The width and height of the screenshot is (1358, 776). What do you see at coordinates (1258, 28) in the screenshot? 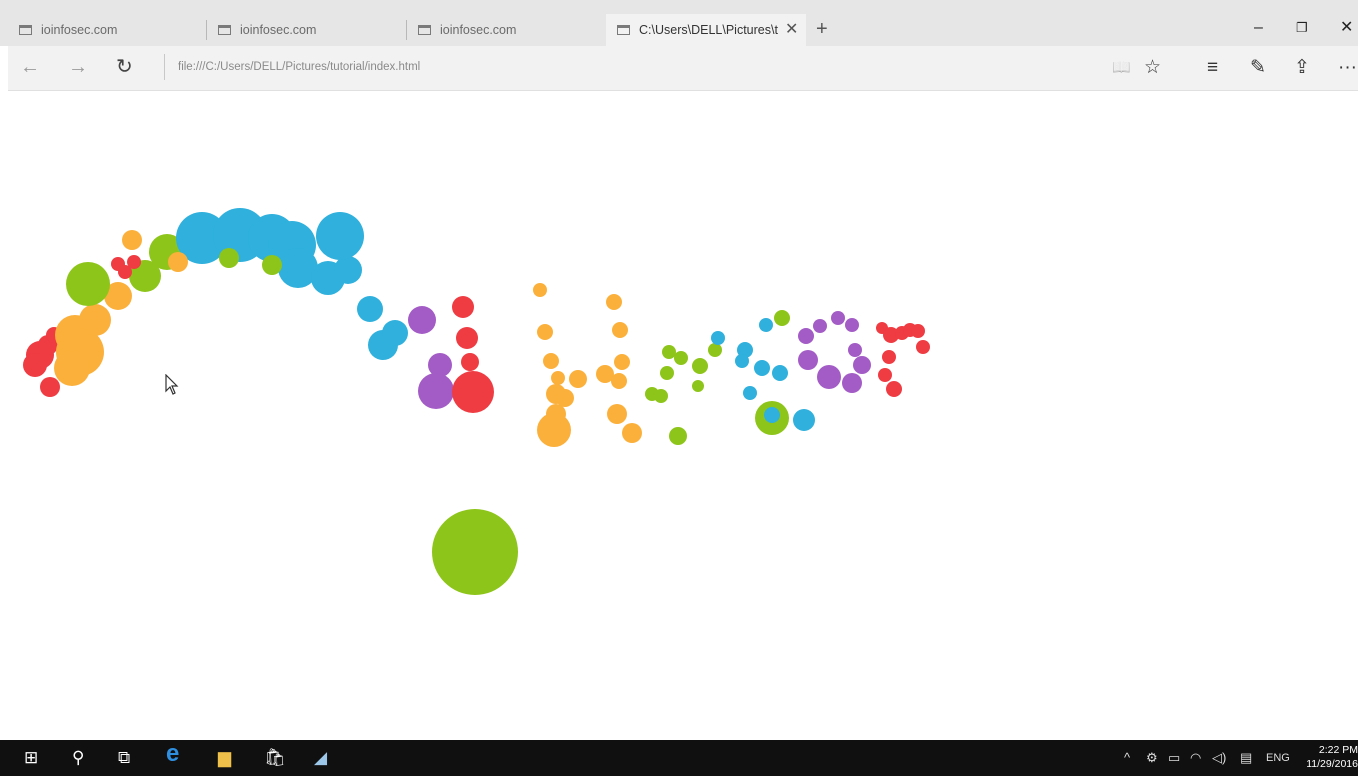
I see `minimize-button: –` at bounding box center [1258, 28].